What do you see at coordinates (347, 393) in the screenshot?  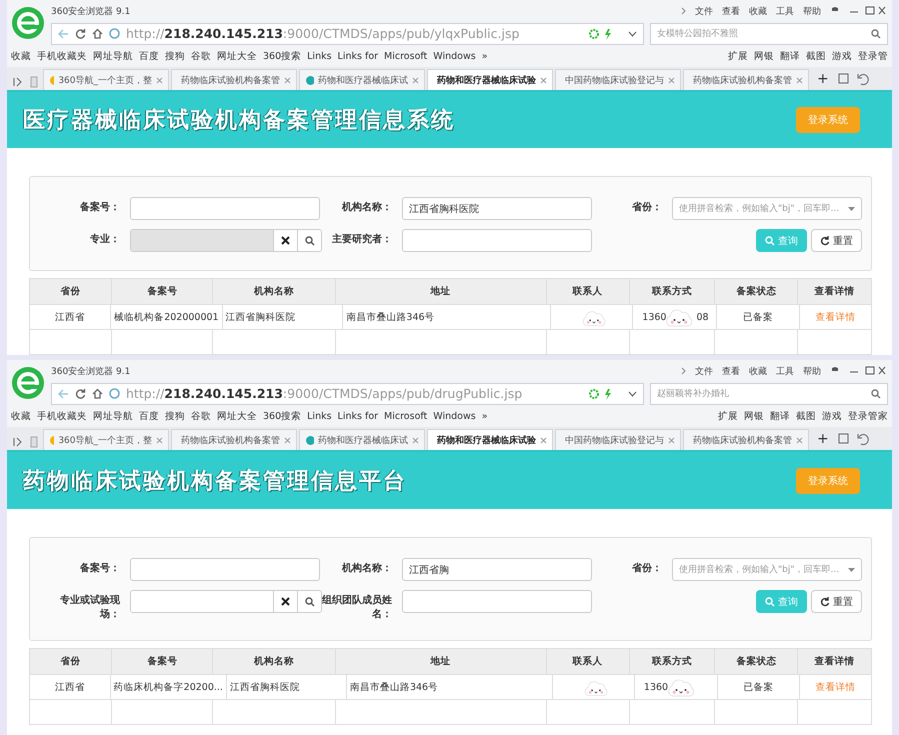 I see `address-bar: http://218.240.145.213:9000/CTMDS/apps/pub/drugPublic.jsp` at bounding box center [347, 393].